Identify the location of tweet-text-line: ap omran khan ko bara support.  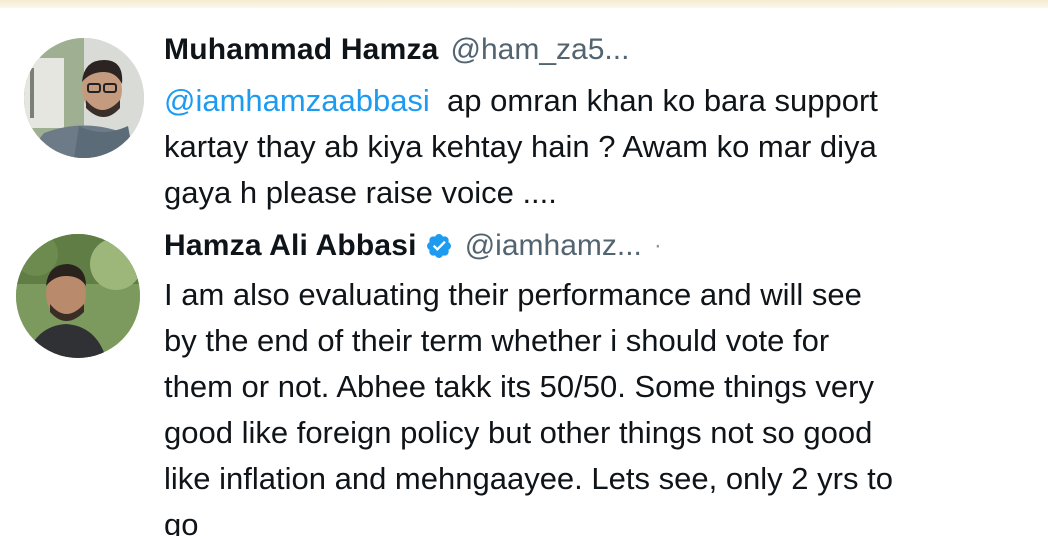
(653, 100).